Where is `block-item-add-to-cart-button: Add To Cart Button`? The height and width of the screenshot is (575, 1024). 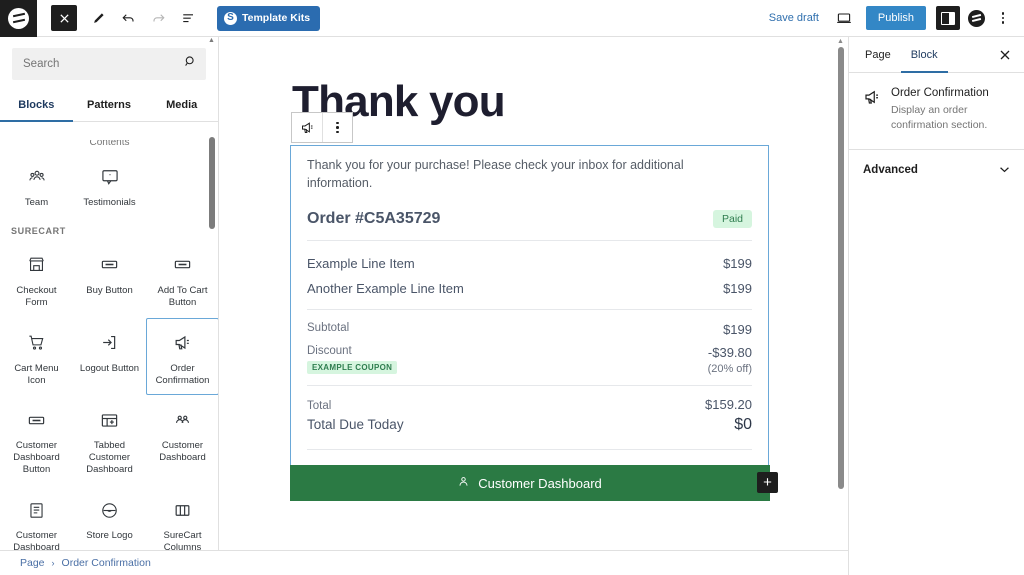
block-item-add-to-cart-button: Add To Cart Button is located at coordinates (182, 279).